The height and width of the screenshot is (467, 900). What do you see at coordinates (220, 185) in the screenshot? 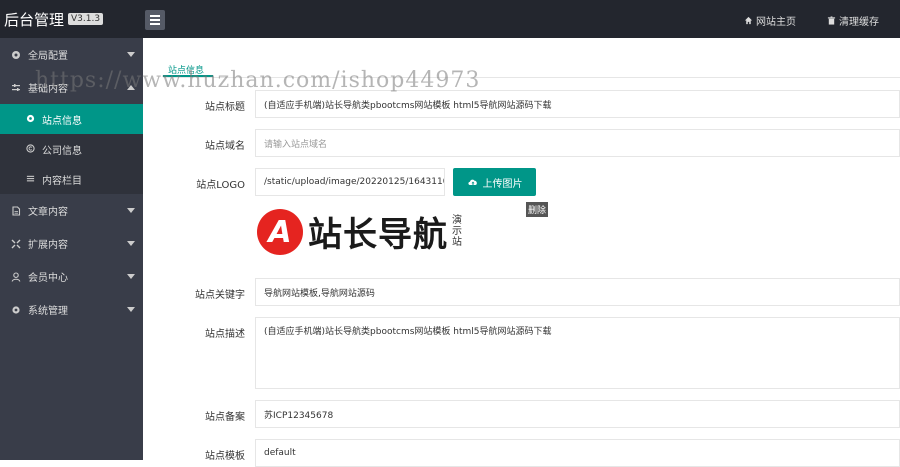
I see `site-logo-label: 站点LOGO` at bounding box center [220, 185].